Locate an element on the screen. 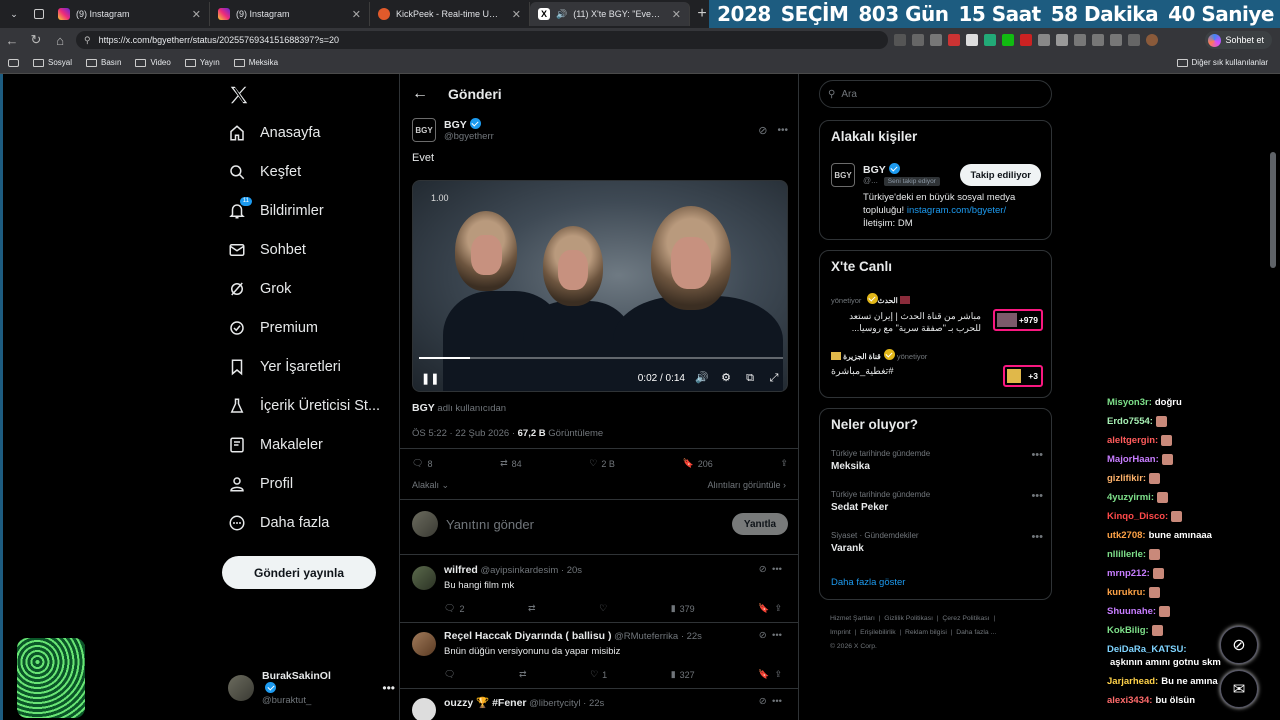 The image size is (1280, 720). scrollbar is located at coordinates (1273, 210).